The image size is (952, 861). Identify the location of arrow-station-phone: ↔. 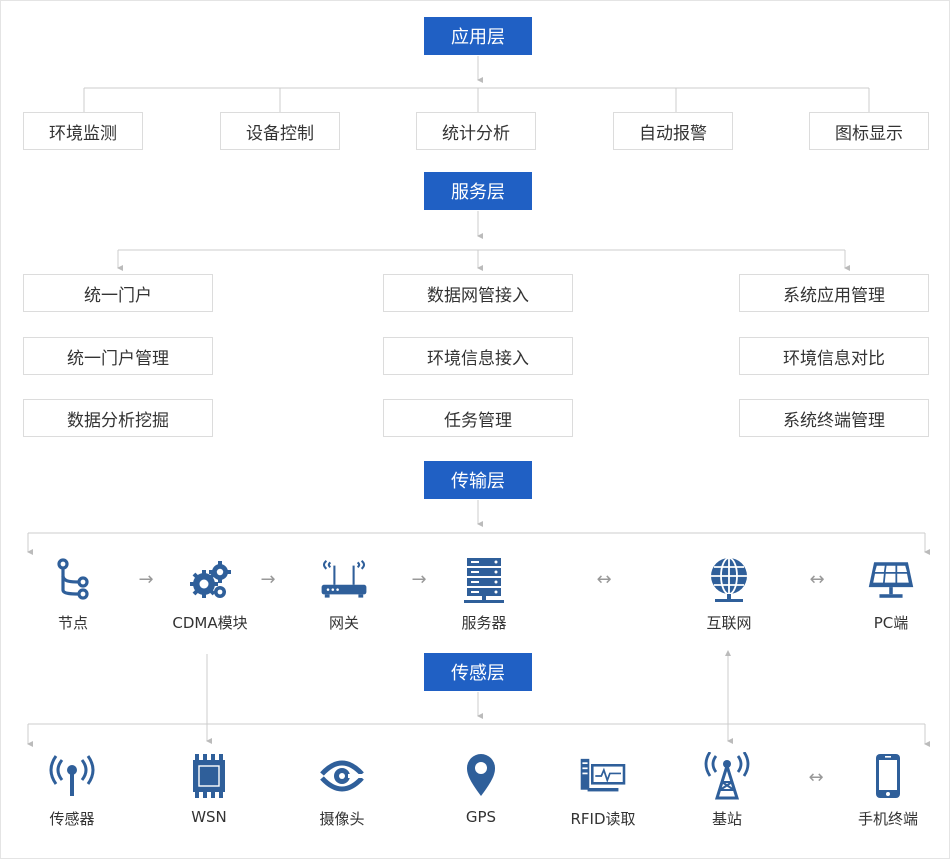
(816, 777).